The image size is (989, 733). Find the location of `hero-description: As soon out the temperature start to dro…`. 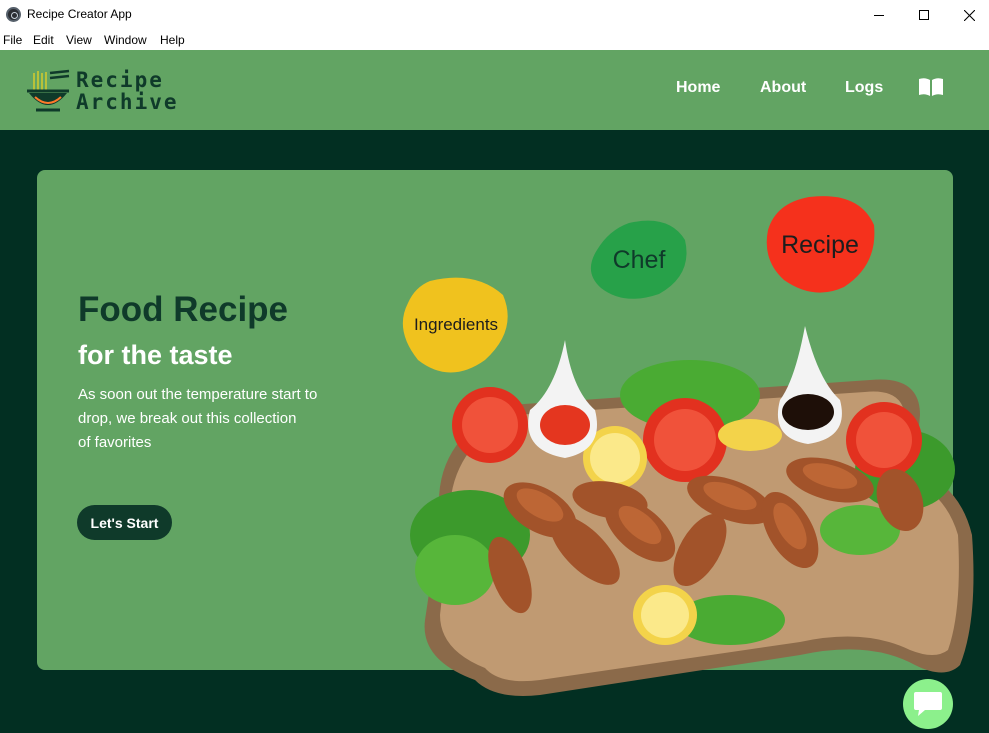

hero-description: As soon out the temperature start to dro… is located at coordinates (215, 419).